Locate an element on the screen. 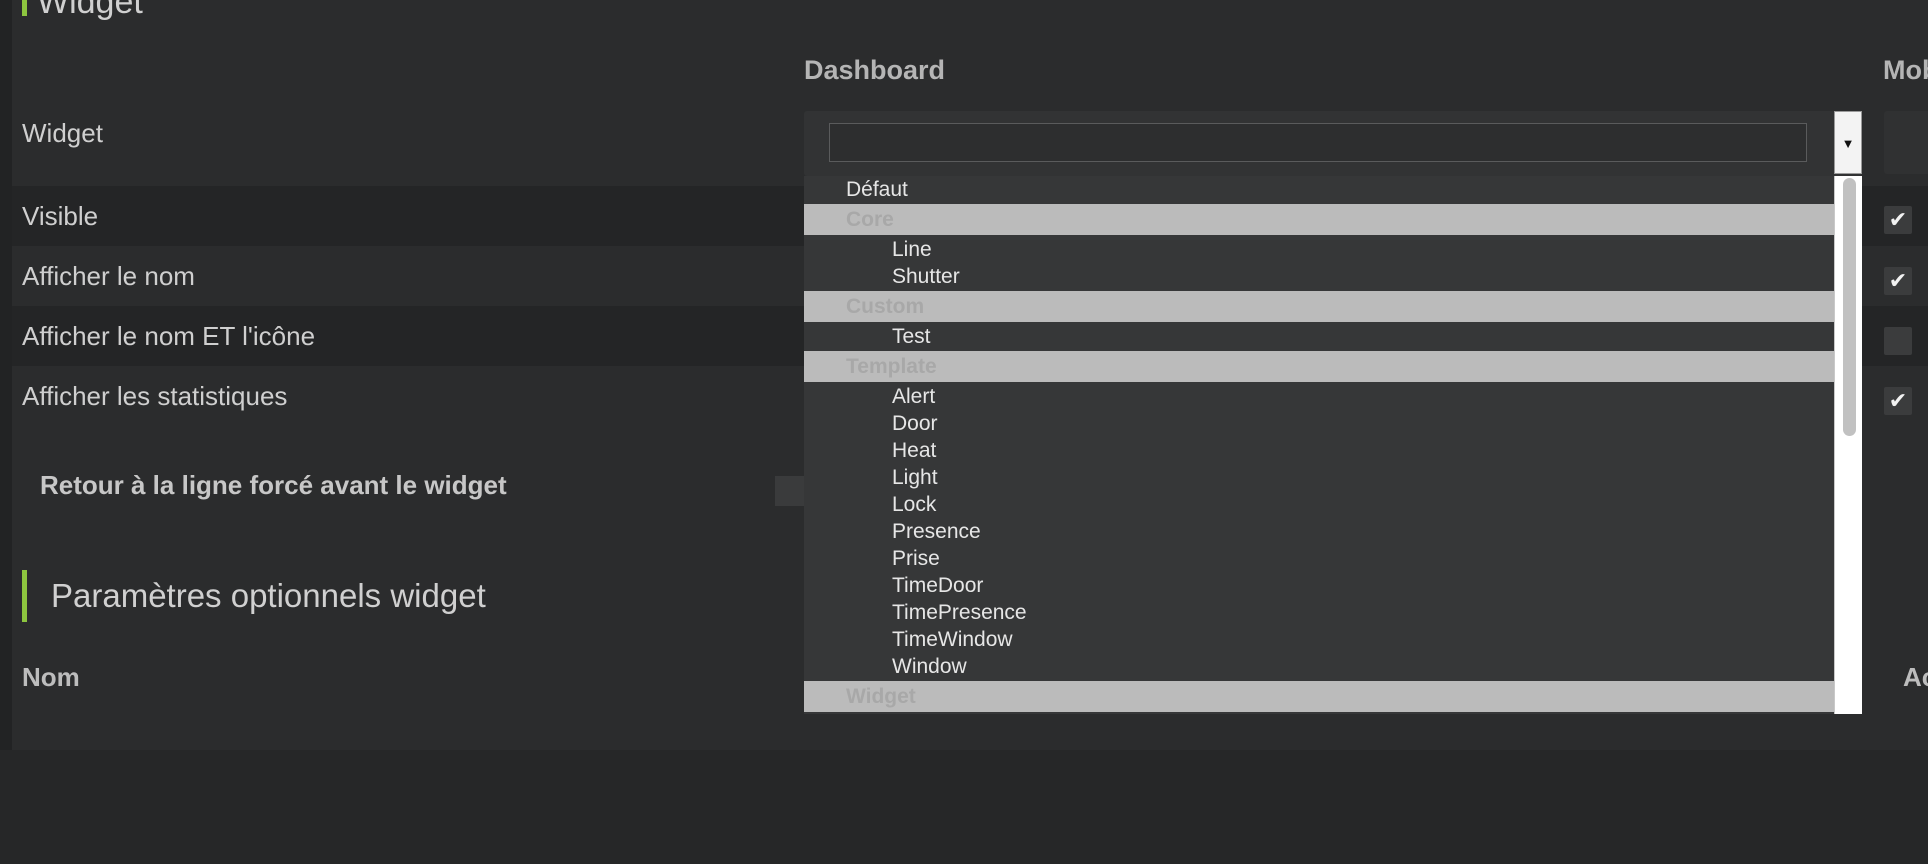 The height and width of the screenshot is (864, 1928). option-group-header: Template is located at coordinates (1319, 366).